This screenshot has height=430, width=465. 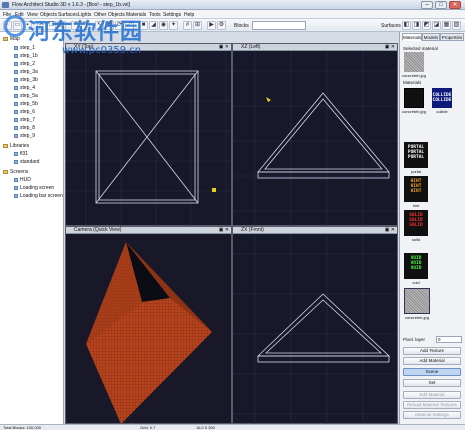 What do you see at coordinates (315, 138) in the screenshot?
I see `left-view-canvas` at bounding box center [315, 138].